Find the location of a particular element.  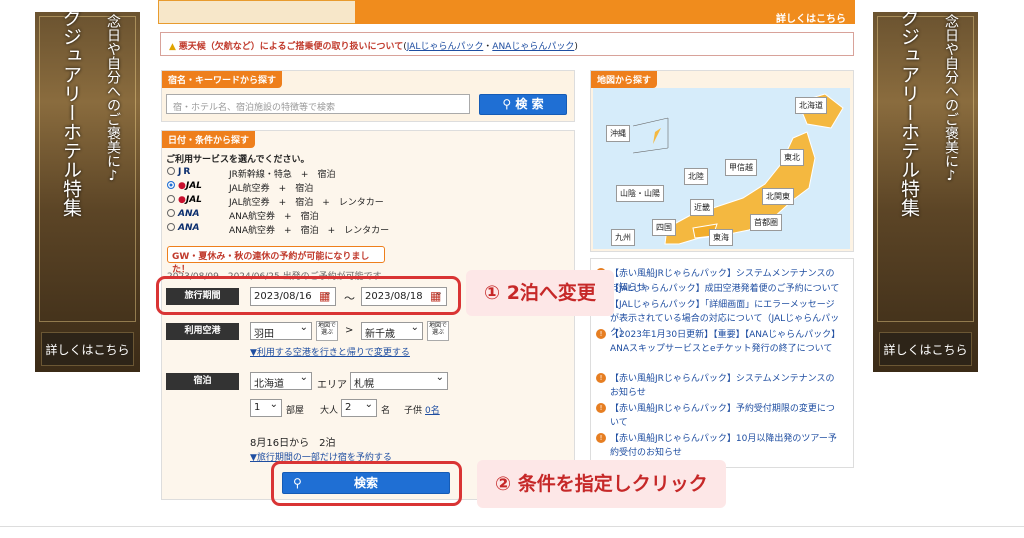

jal-logo: JAL is located at coordinates (193, 186).